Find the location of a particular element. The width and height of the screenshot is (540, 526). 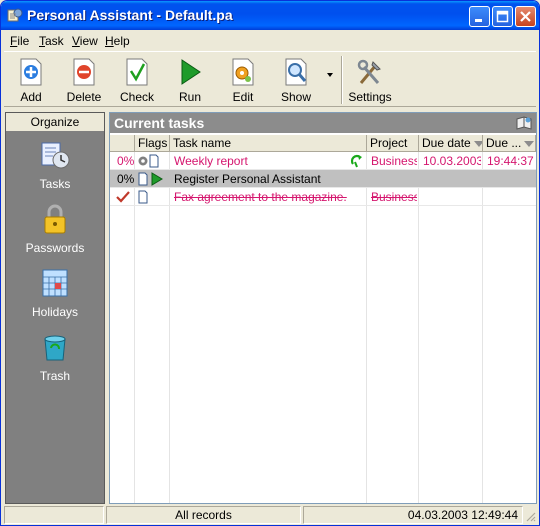

recurring-icon is located at coordinates (356, 161).